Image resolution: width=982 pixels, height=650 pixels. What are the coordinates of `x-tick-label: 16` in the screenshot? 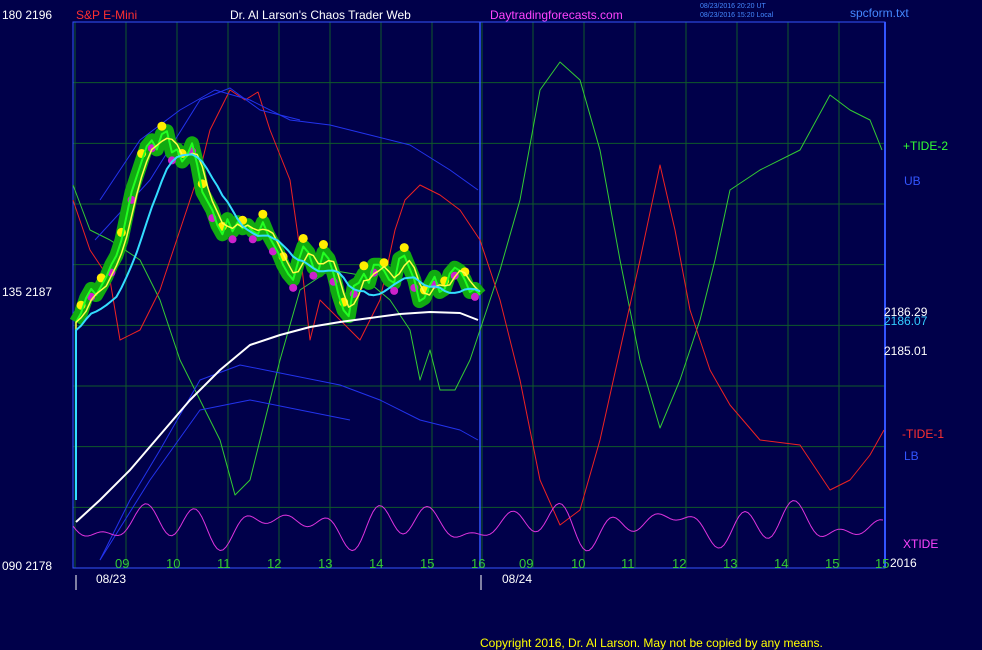 It's located at (478, 563).